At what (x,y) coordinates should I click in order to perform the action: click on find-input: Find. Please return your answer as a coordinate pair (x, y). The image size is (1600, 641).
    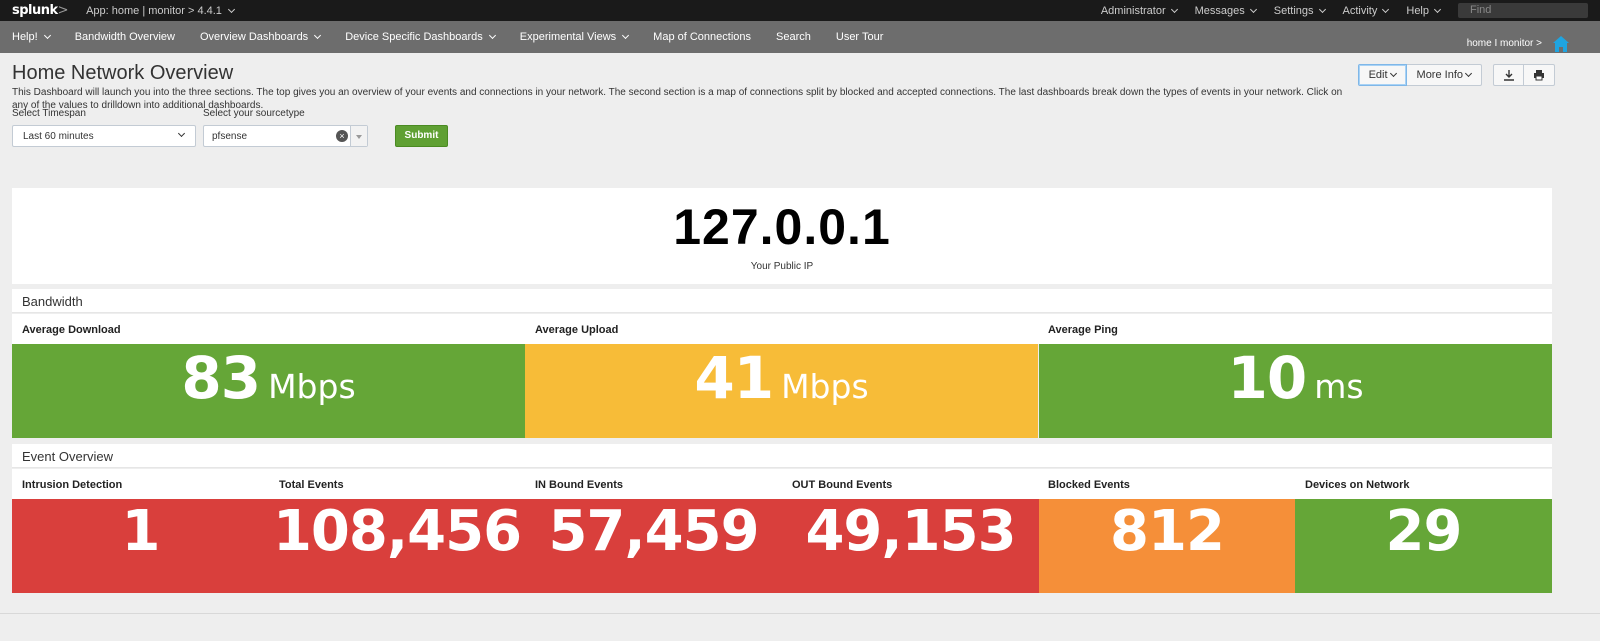
    Looking at the image, I should click on (1523, 10).